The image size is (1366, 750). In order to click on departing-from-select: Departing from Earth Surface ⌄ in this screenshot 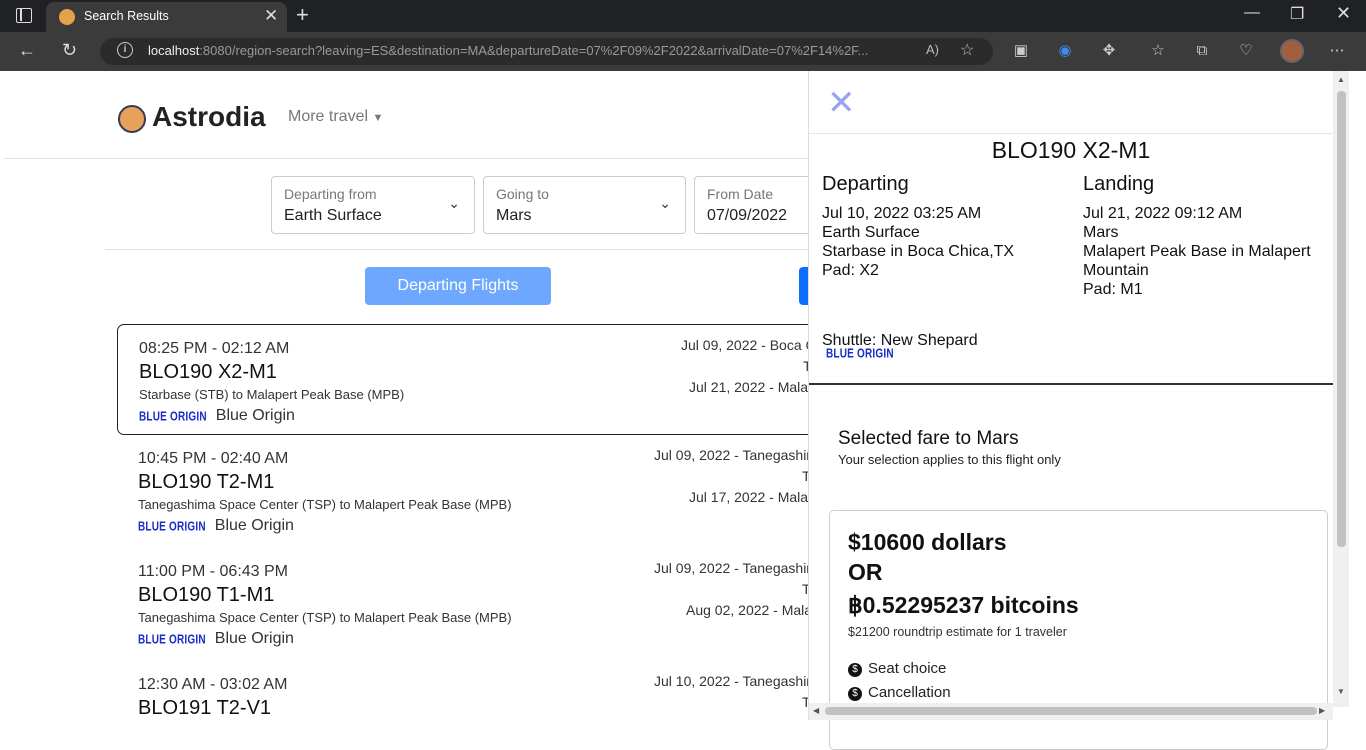, I will do `click(373, 205)`.